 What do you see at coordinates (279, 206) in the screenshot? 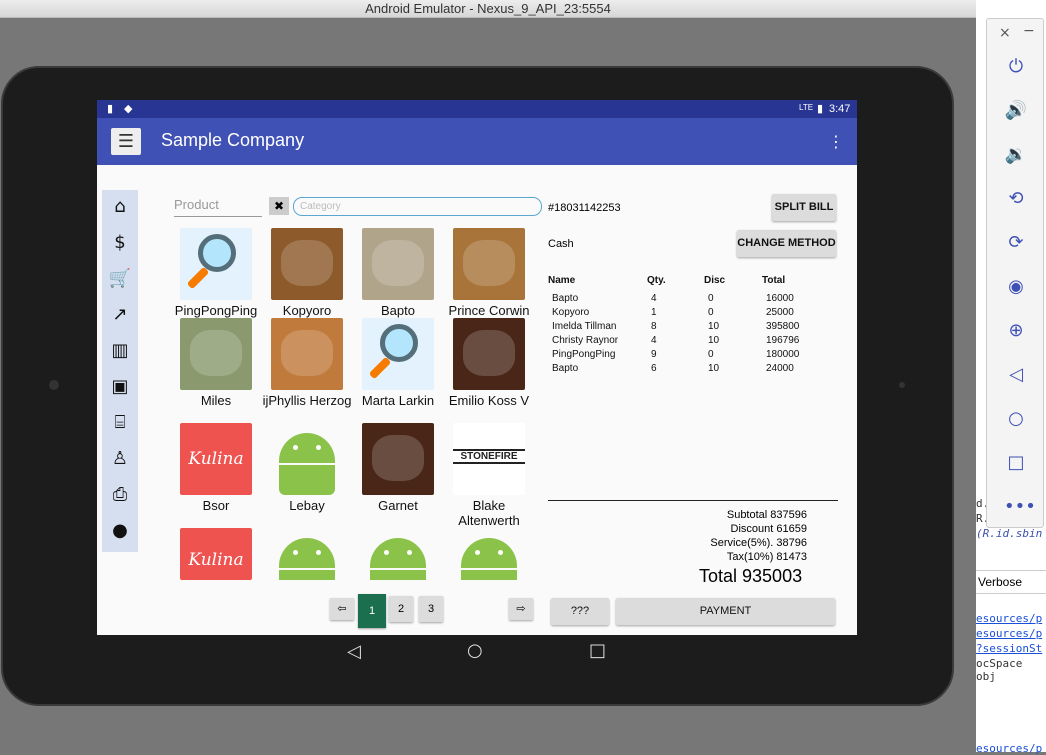
I see `clear-search-button: ✖` at bounding box center [279, 206].